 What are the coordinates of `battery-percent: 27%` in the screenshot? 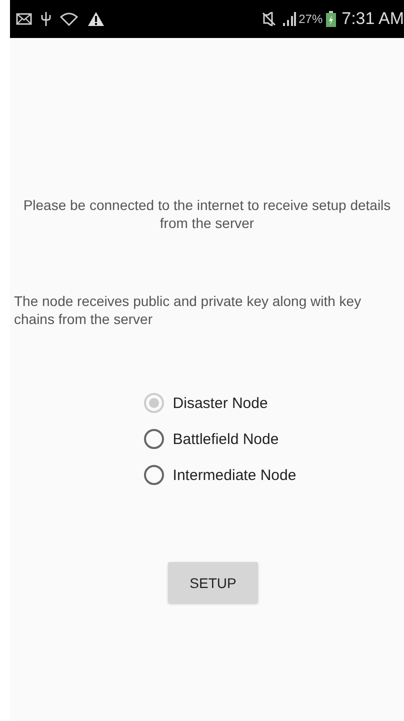 It's located at (310, 19).